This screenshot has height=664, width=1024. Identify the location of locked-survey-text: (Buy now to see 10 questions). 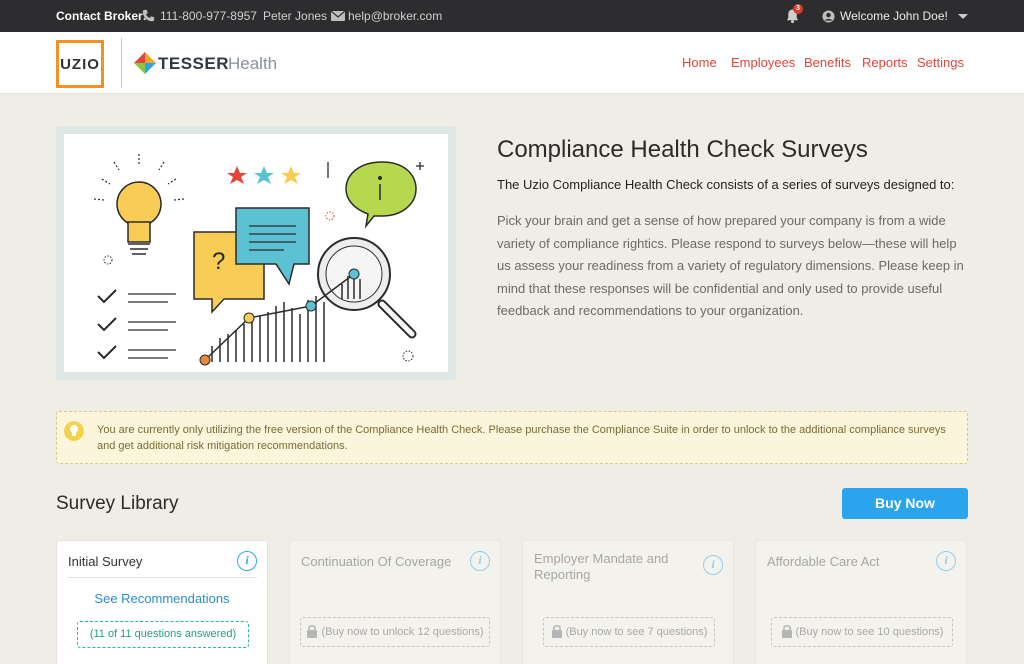
(869, 632).